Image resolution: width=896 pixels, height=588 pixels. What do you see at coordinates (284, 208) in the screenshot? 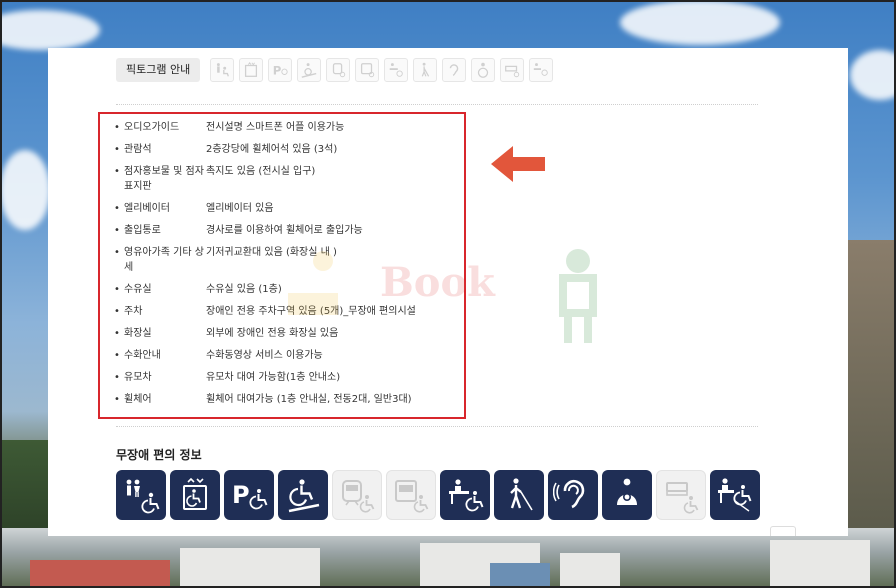
I see `list-item: • 엘리베이터 엘리베이터 있음` at bounding box center [284, 208].